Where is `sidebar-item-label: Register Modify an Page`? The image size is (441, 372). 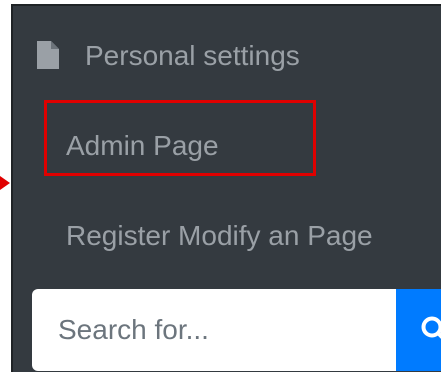
sidebar-item-label: Register Modify an Page is located at coordinates (219, 235).